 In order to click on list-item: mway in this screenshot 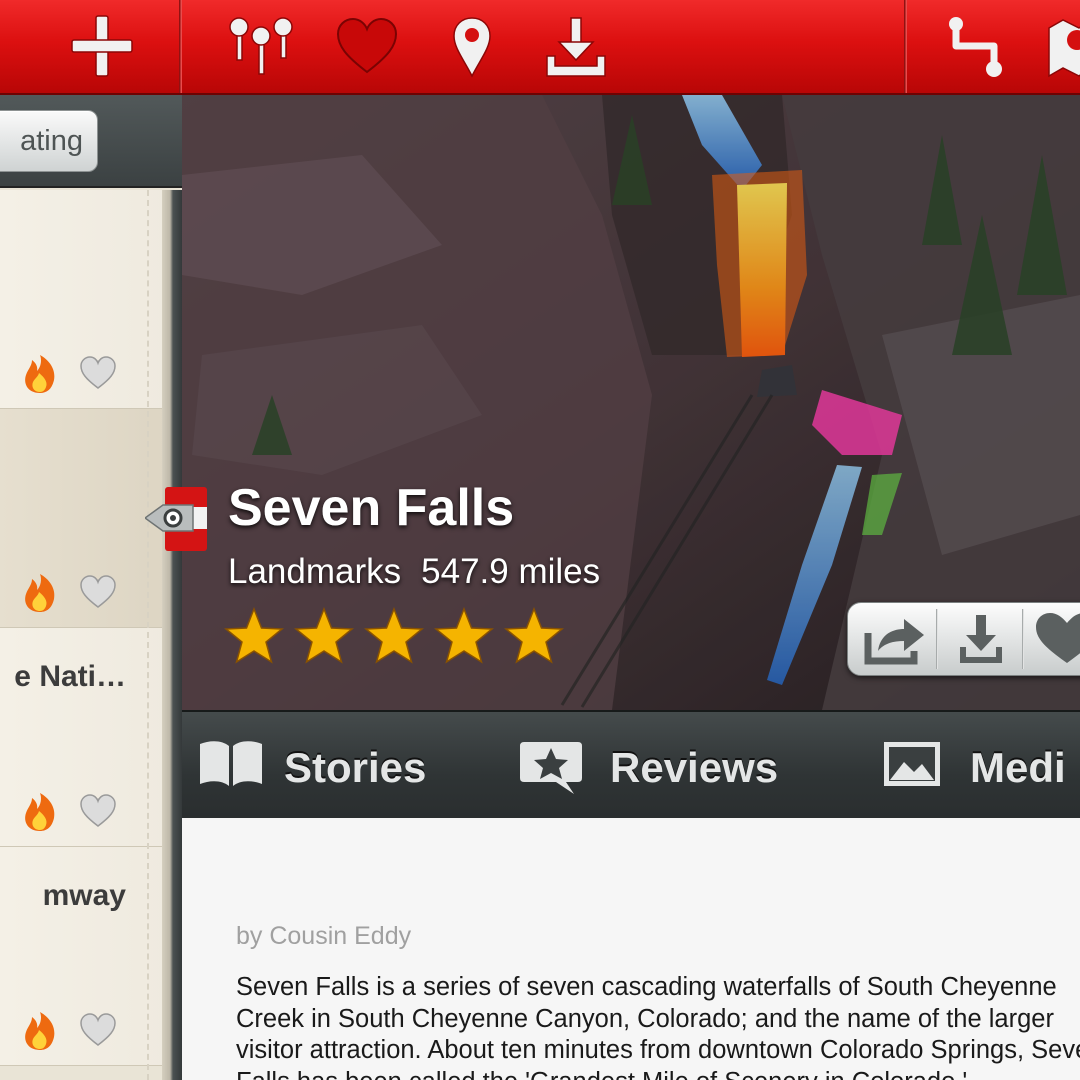, I will do `click(84, 956)`.